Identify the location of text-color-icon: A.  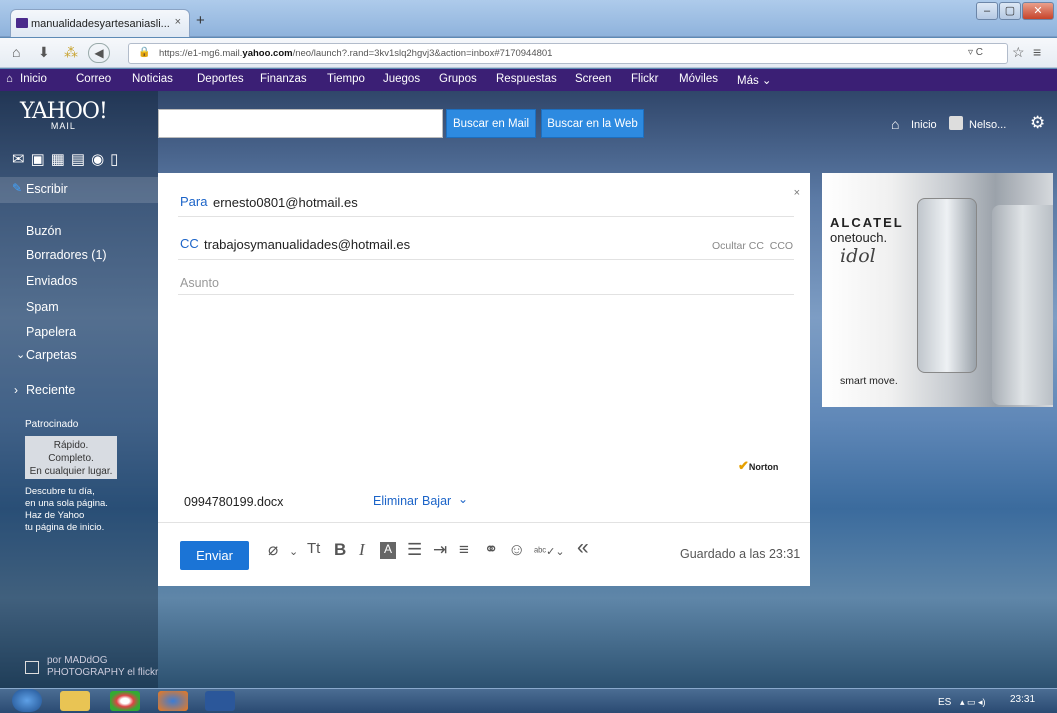
(388, 550).